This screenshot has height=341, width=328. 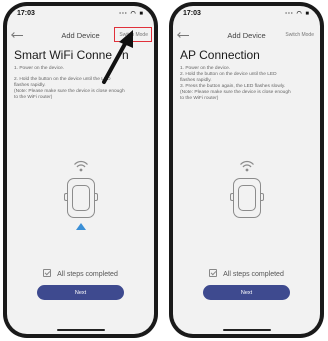 I want to click on page-title: Smart WiFi Conne n, so click(x=71, y=55).